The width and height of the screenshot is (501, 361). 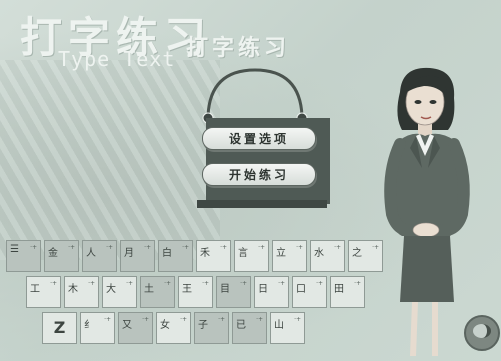 What do you see at coordinates (175, 256) in the screenshot?
I see `radical-key: 白 ·+` at bounding box center [175, 256].